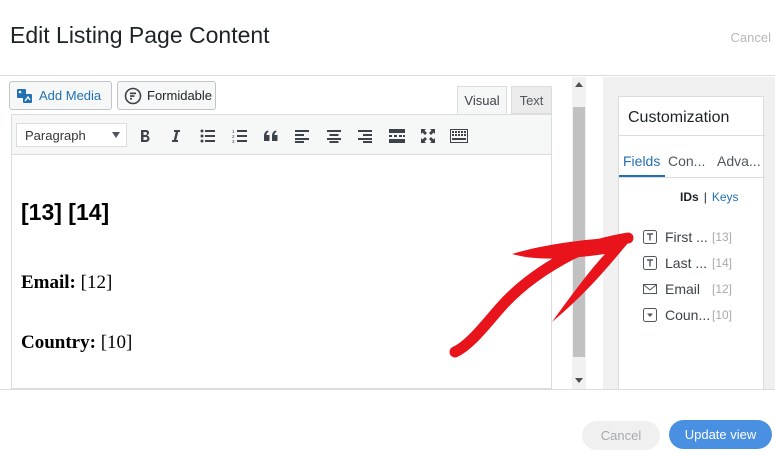 This screenshot has height=455, width=775. What do you see at coordinates (720, 434) in the screenshot?
I see `update-view-button: Update view` at bounding box center [720, 434].